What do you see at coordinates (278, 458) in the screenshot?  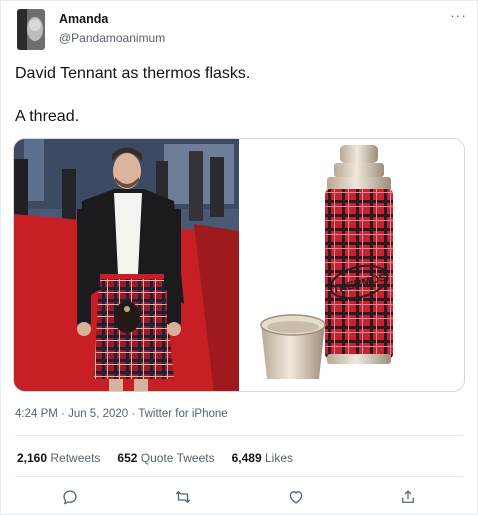 I see `likes-label: Likes` at bounding box center [278, 458].